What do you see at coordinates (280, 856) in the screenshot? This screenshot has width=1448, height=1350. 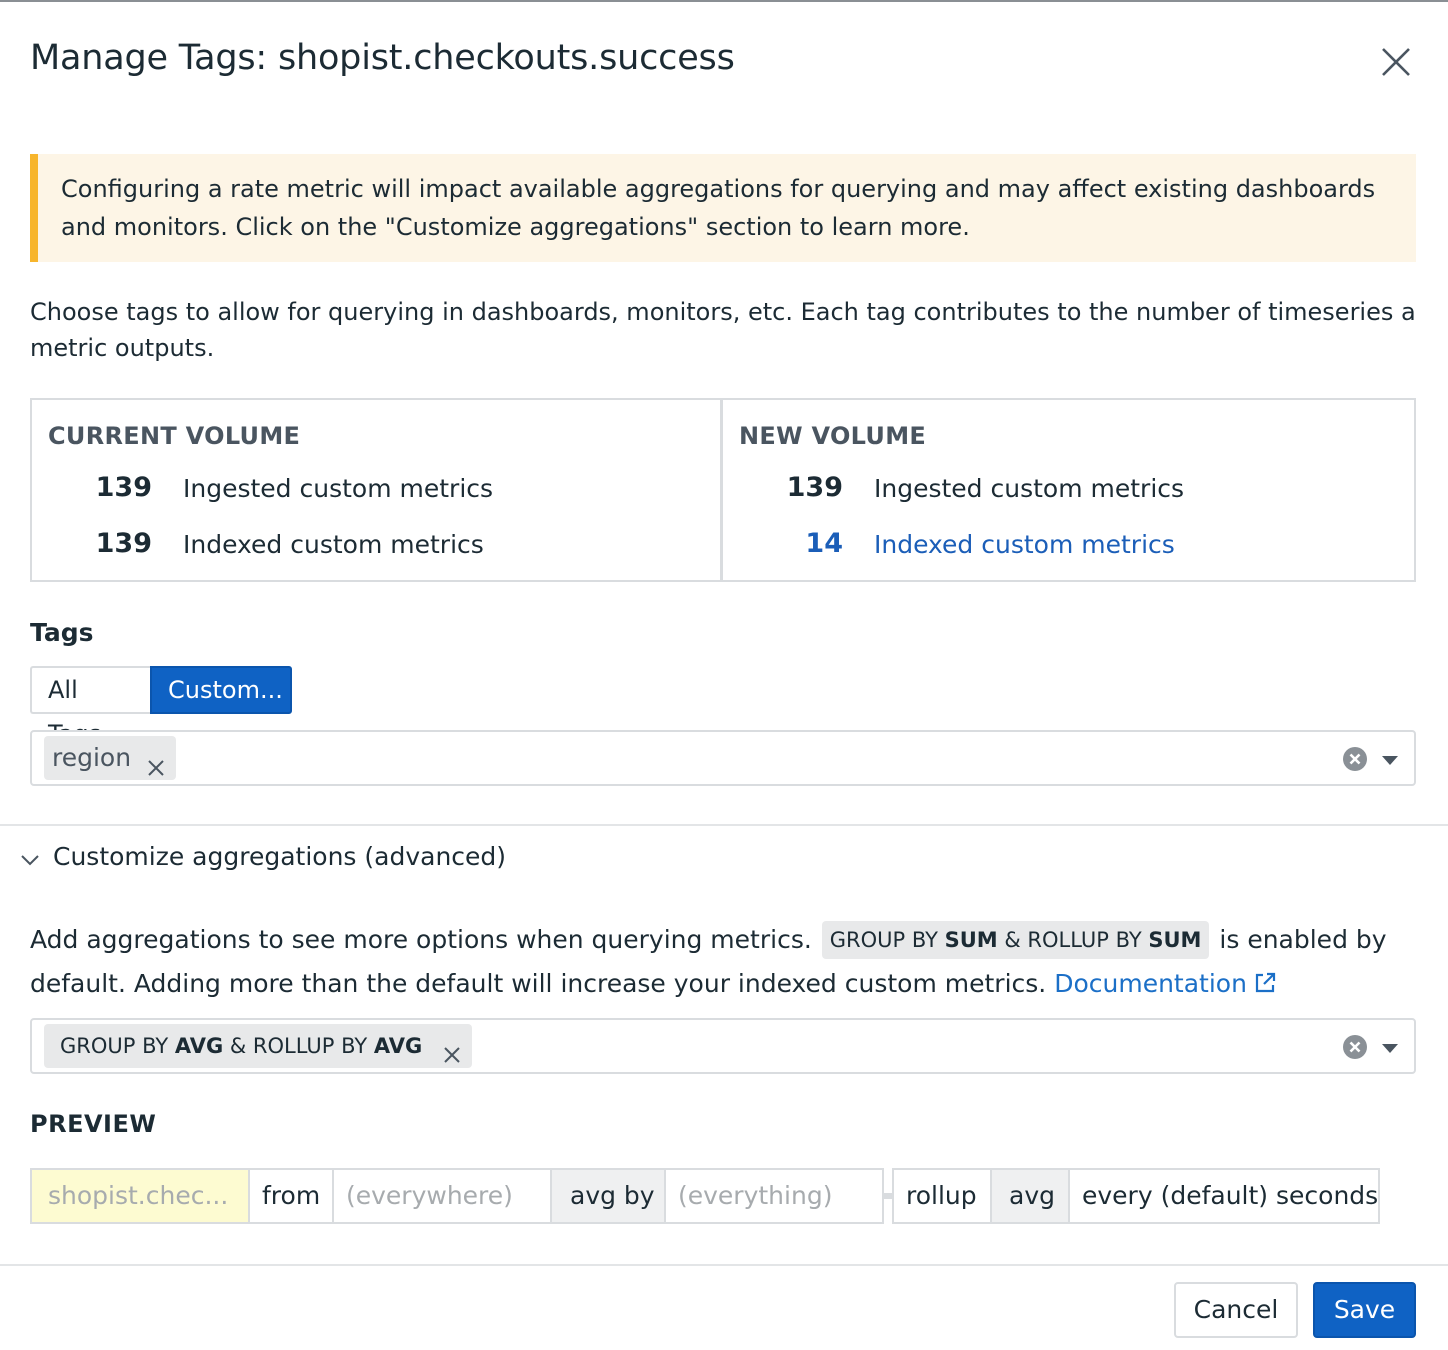 I see `customize-aggregations-title: Customize aggregations (advanced)` at bounding box center [280, 856].